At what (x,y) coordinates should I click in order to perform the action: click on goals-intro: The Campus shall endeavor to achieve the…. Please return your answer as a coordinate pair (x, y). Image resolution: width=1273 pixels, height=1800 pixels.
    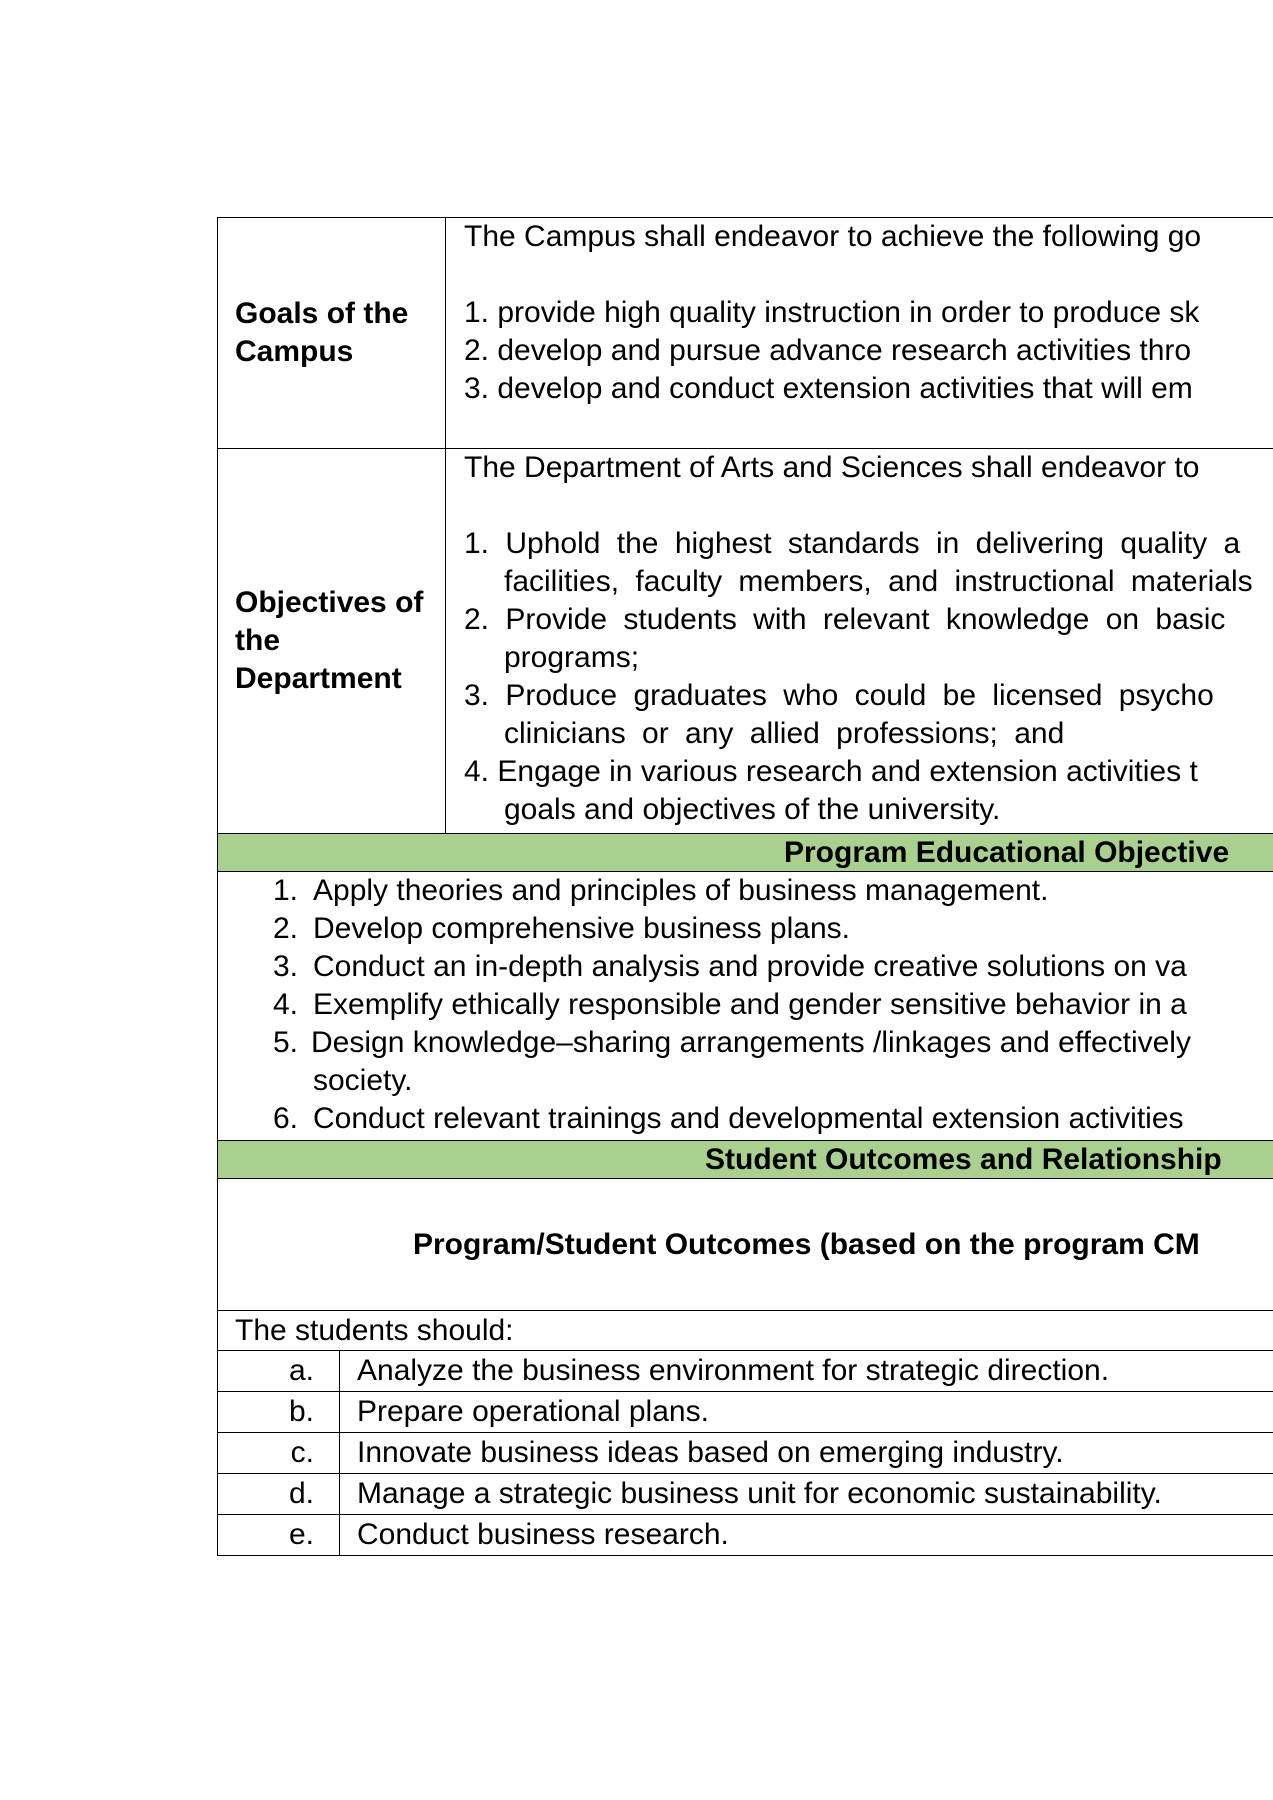
    Looking at the image, I should click on (833, 236).